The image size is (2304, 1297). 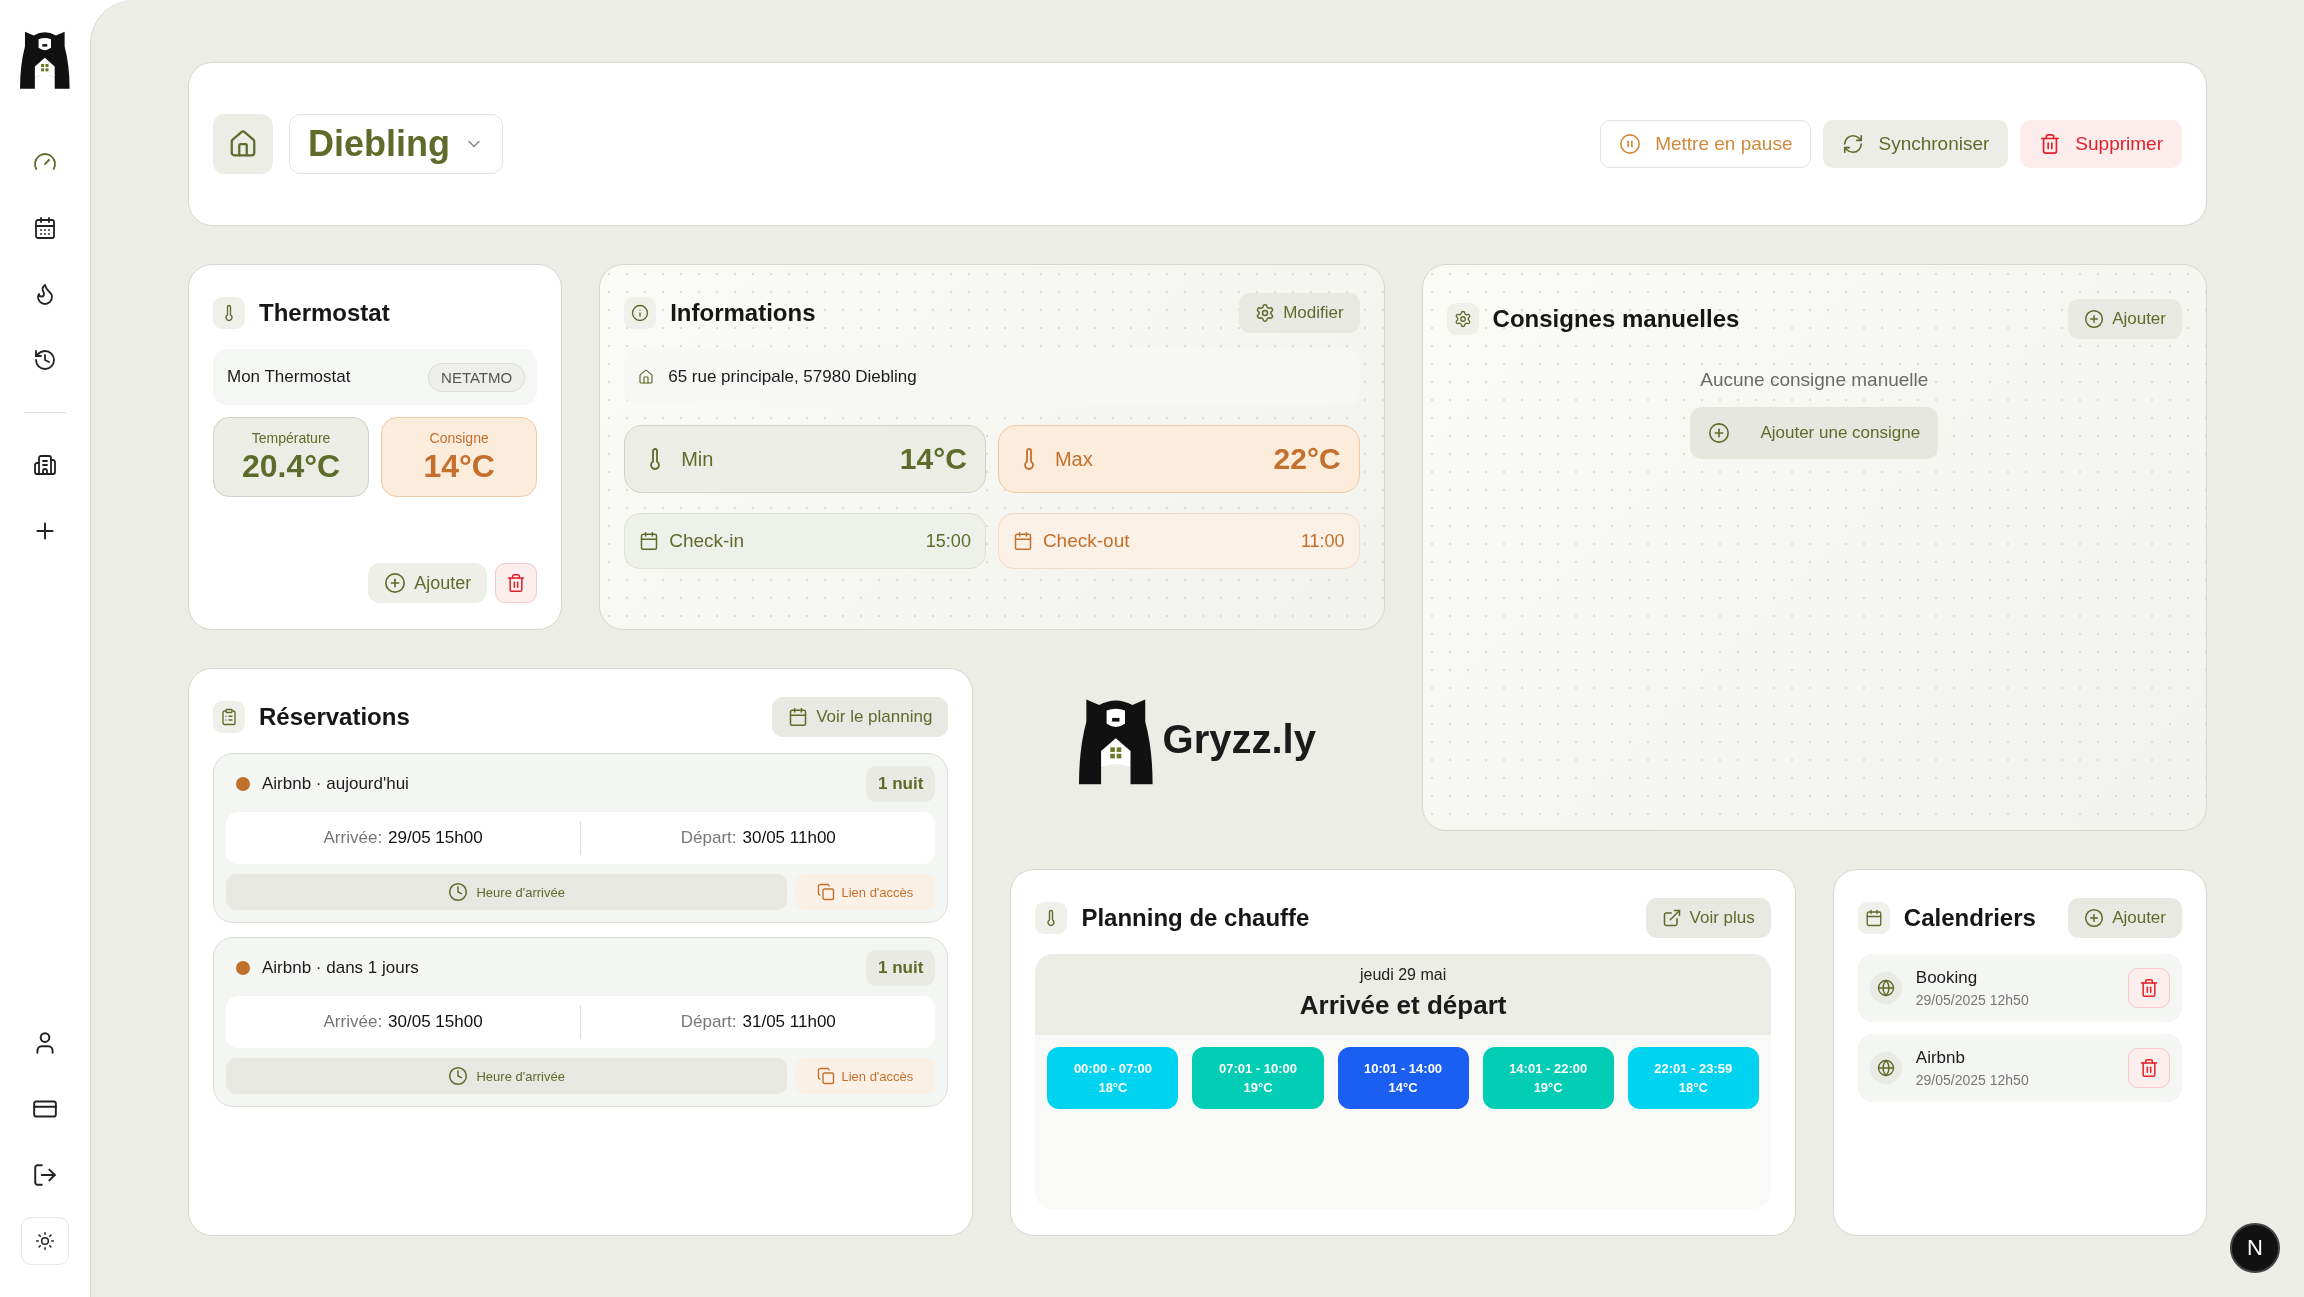 I want to click on property-select: Diebling, so click(x=396, y=144).